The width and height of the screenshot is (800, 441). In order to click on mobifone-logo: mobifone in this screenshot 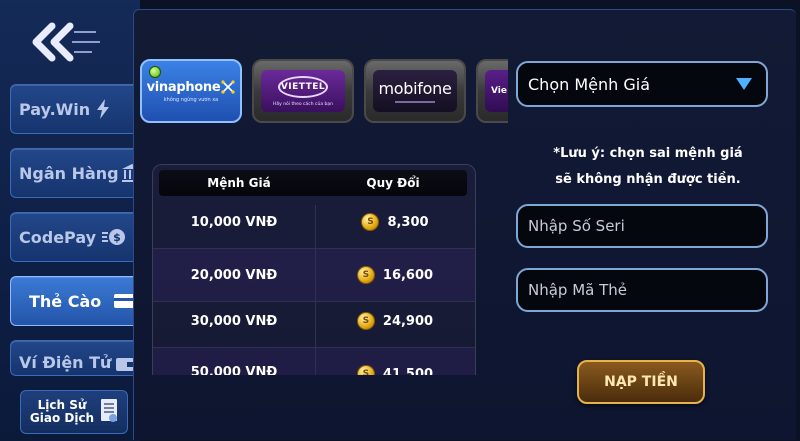, I will do `click(415, 91)`.